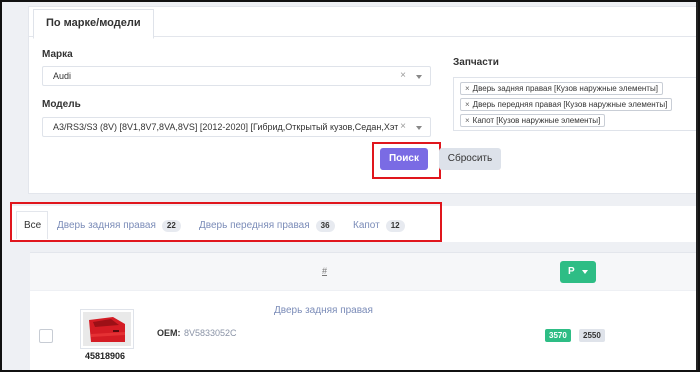 The height and width of the screenshot is (372, 700). Describe the element at coordinates (592, 335) in the screenshot. I see `price-badge-grey: 2550` at that location.